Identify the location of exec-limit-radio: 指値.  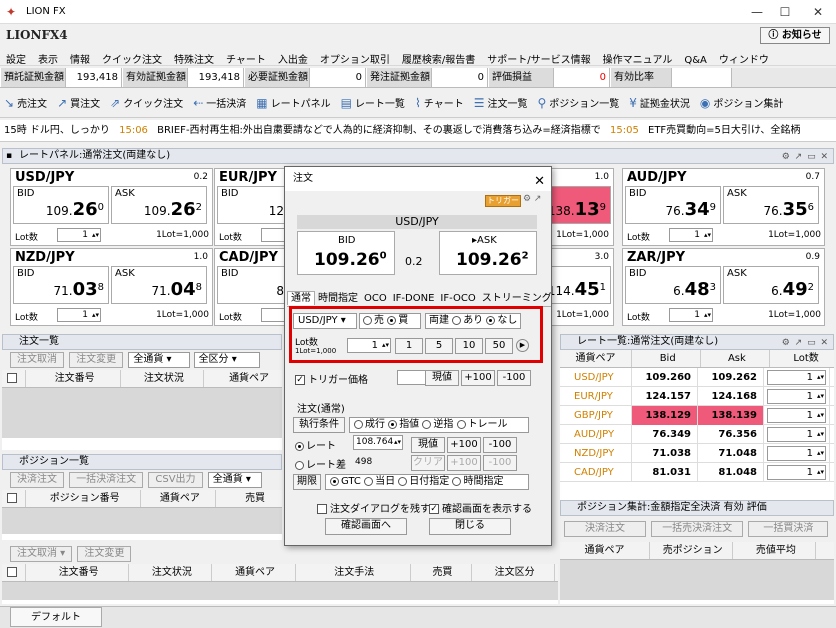
(403, 424).